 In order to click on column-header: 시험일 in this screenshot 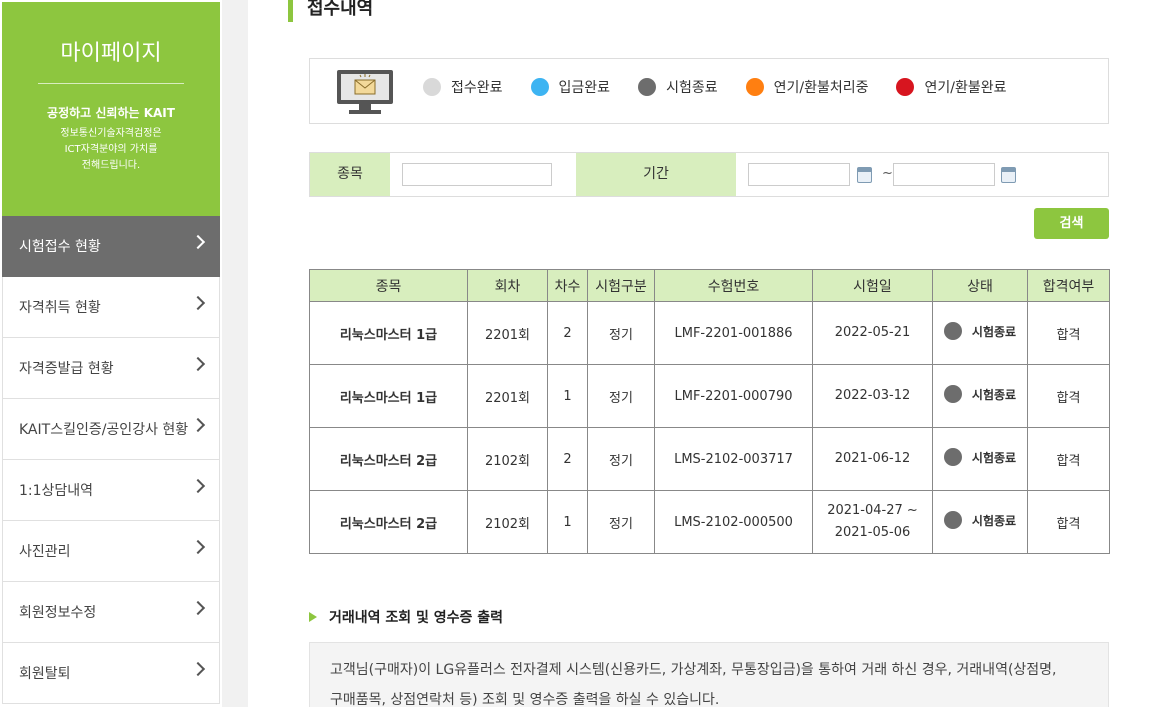, I will do `click(872, 285)`.